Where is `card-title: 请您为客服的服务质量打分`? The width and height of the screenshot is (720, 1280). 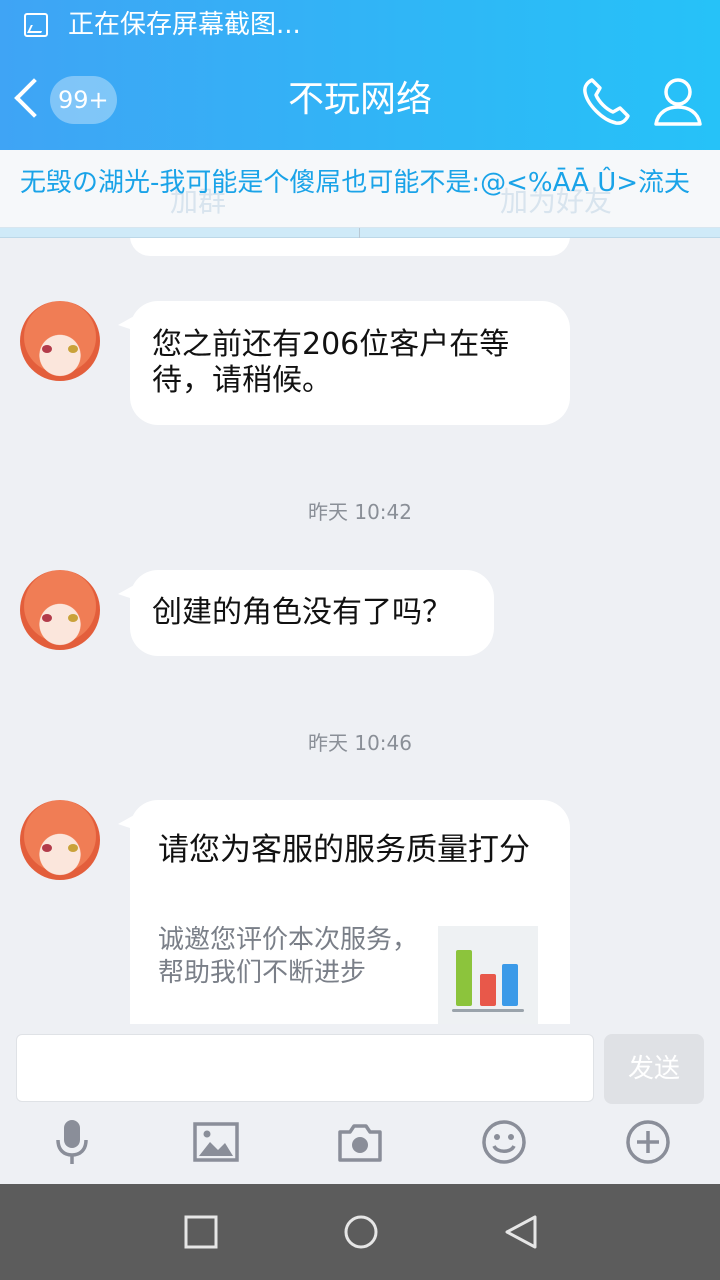 card-title: 请您为客服的服务质量打分 is located at coordinates (344, 850).